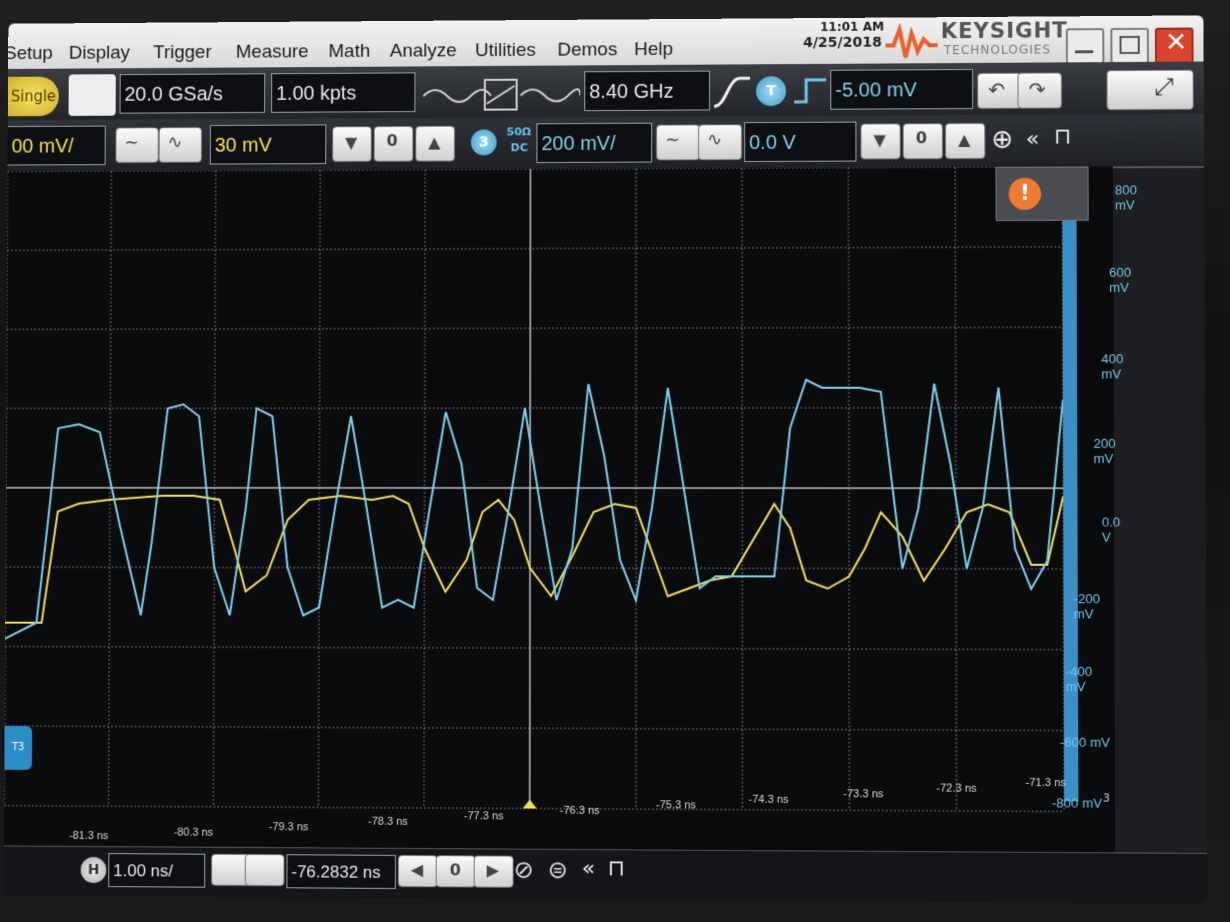 Image resolution: width=1230 pixels, height=922 pixels. Describe the element at coordinates (880, 141) in the screenshot. I see `ch3-down-button: ▼` at that location.